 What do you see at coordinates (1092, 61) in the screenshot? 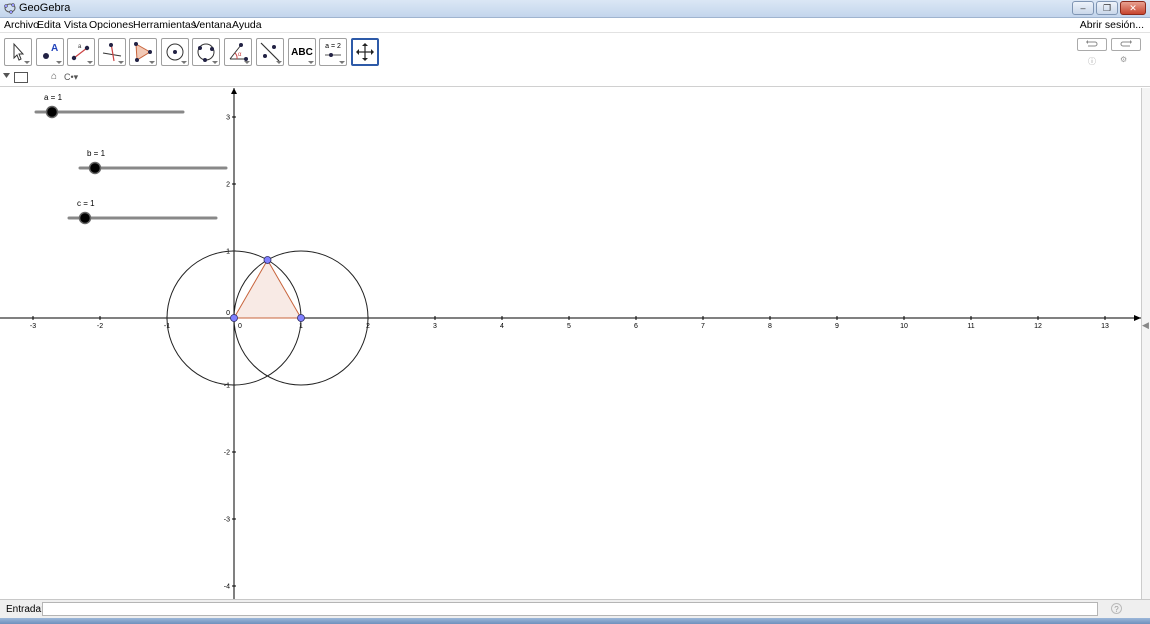
I see `help-icon: ⓘ` at bounding box center [1092, 61].